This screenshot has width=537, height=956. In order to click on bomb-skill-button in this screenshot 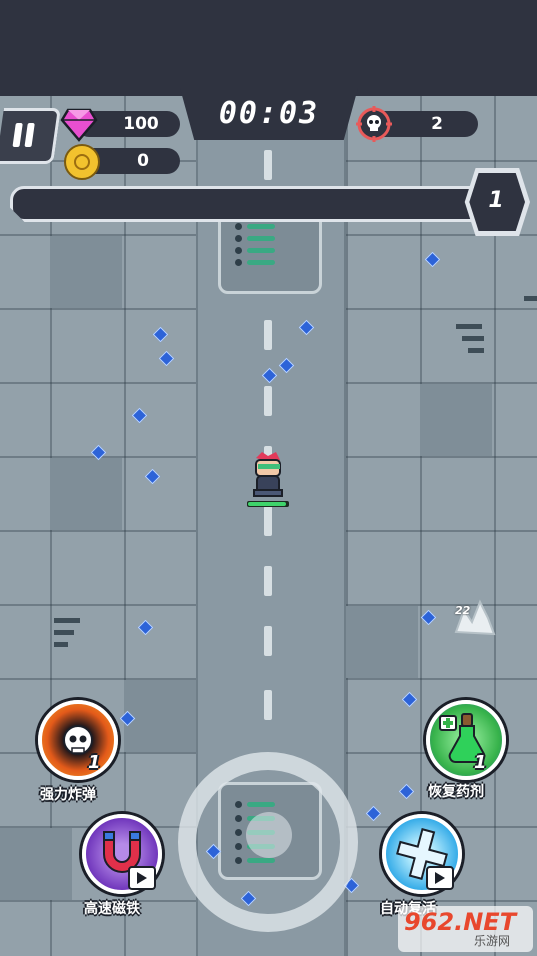, I will do `click(78, 740)`.